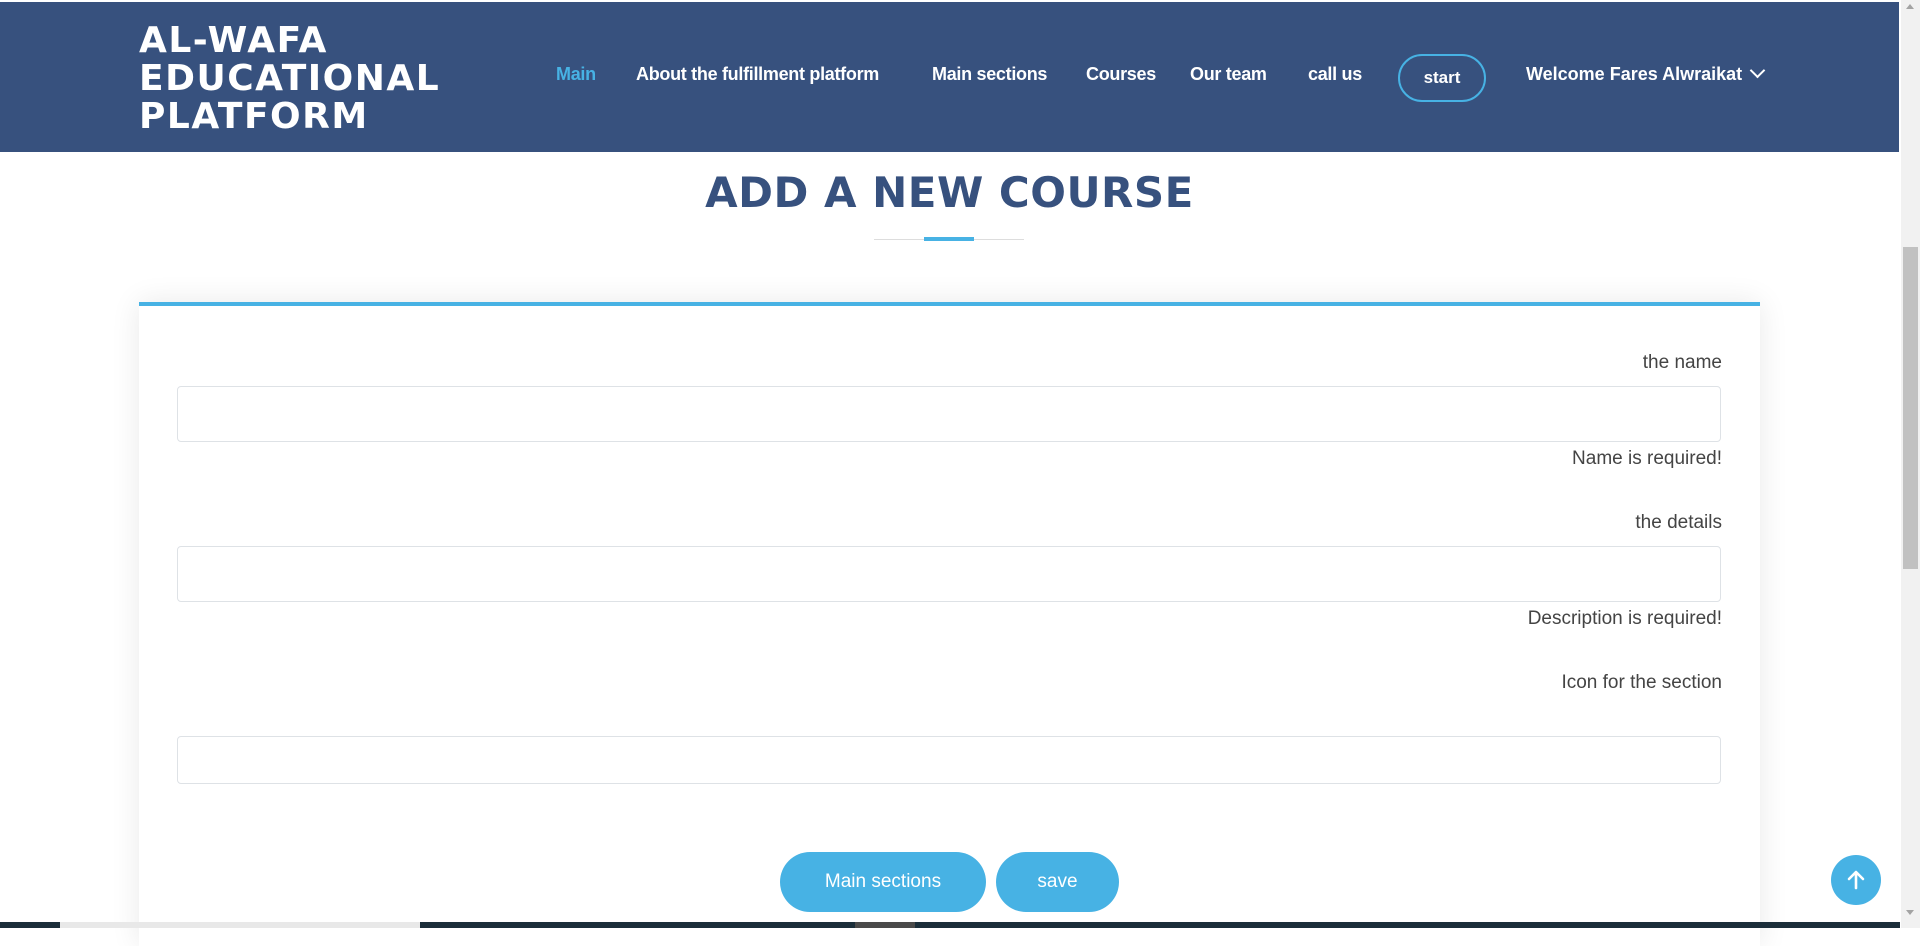 This screenshot has height=946, width=1920. I want to click on page-title: ADD A NEW COURSE, so click(949, 192).